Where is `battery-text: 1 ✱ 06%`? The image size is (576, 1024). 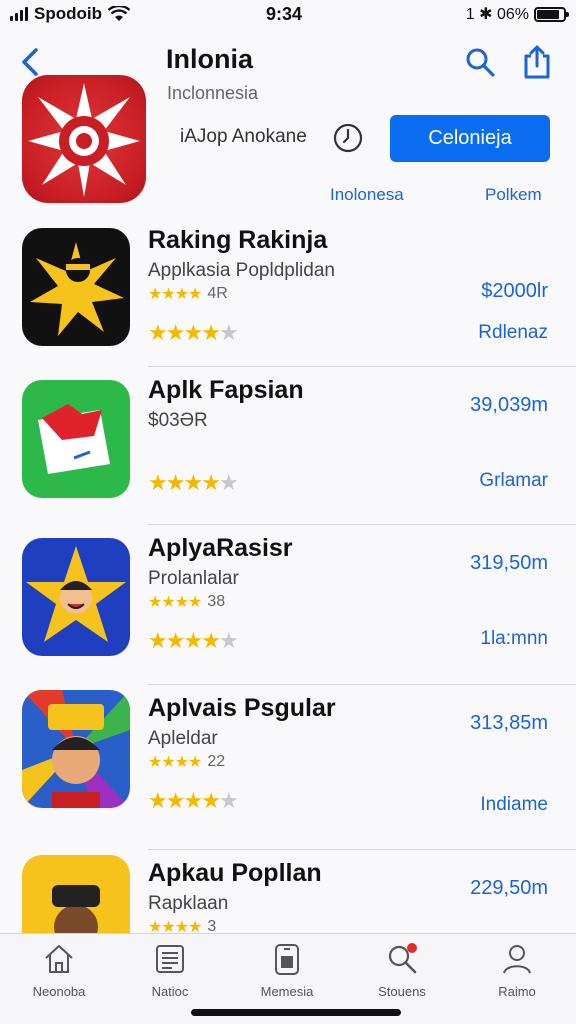
battery-text: 1 ✱ 06% is located at coordinates (497, 14).